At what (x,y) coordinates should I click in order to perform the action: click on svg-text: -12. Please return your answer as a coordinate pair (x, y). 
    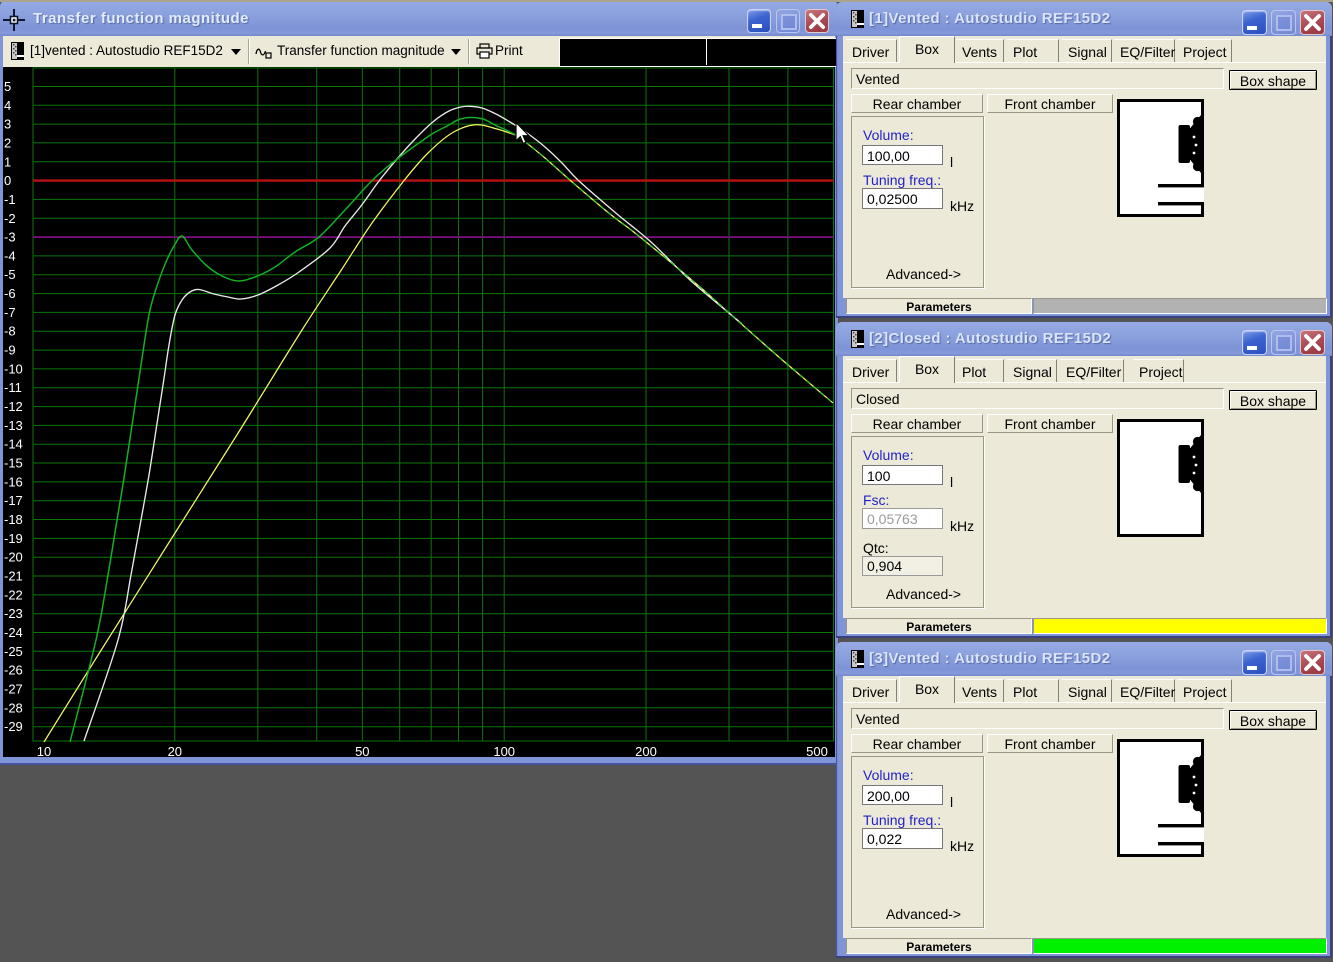
    Looking at the image, I should click on (13, 406).